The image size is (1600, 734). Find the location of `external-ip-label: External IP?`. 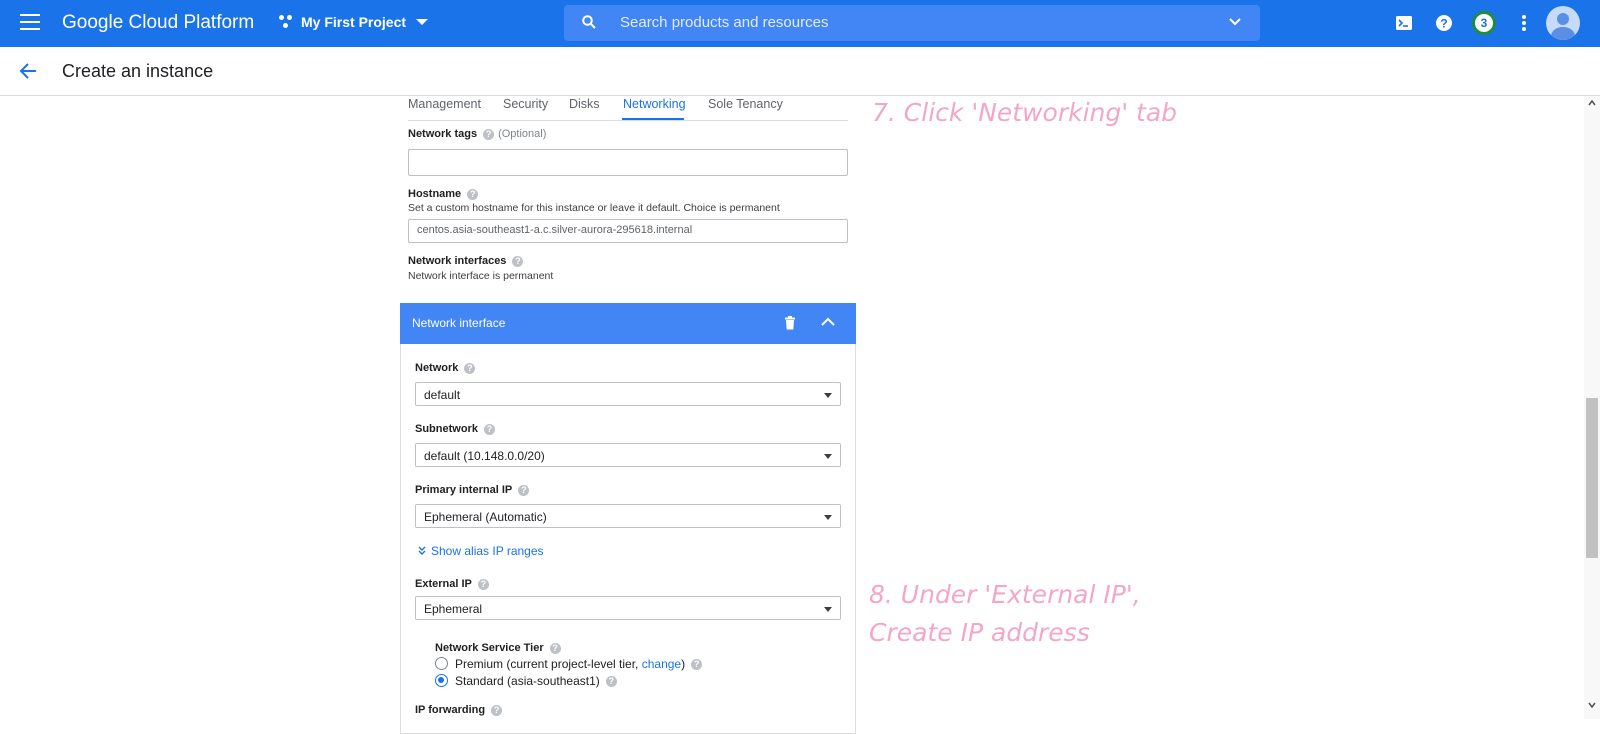

external-ip-label: External IP? is located at coordinates (452, 584).